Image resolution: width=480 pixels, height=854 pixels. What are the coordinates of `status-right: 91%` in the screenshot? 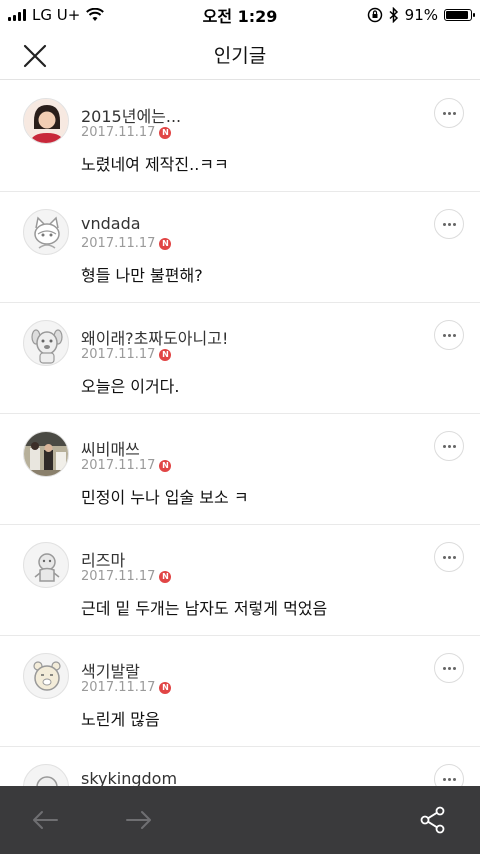 It's located at (423, 15).